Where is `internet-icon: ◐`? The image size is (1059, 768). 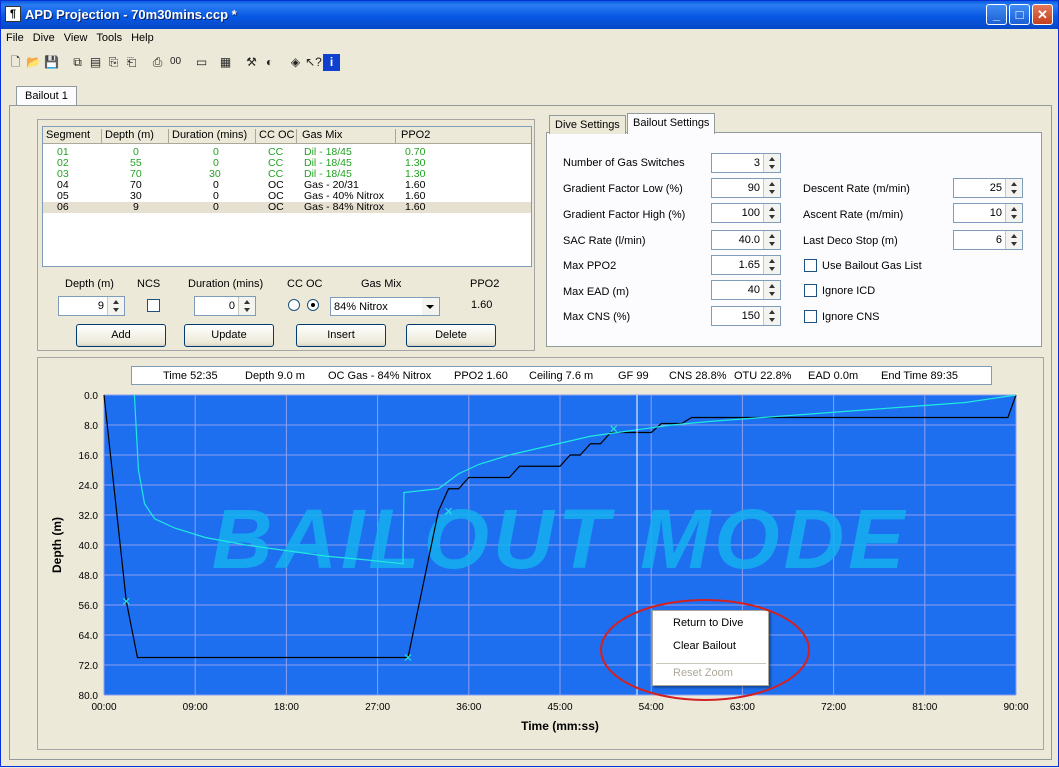
internet-icon: ◐ is located at coordinates (269, 62).